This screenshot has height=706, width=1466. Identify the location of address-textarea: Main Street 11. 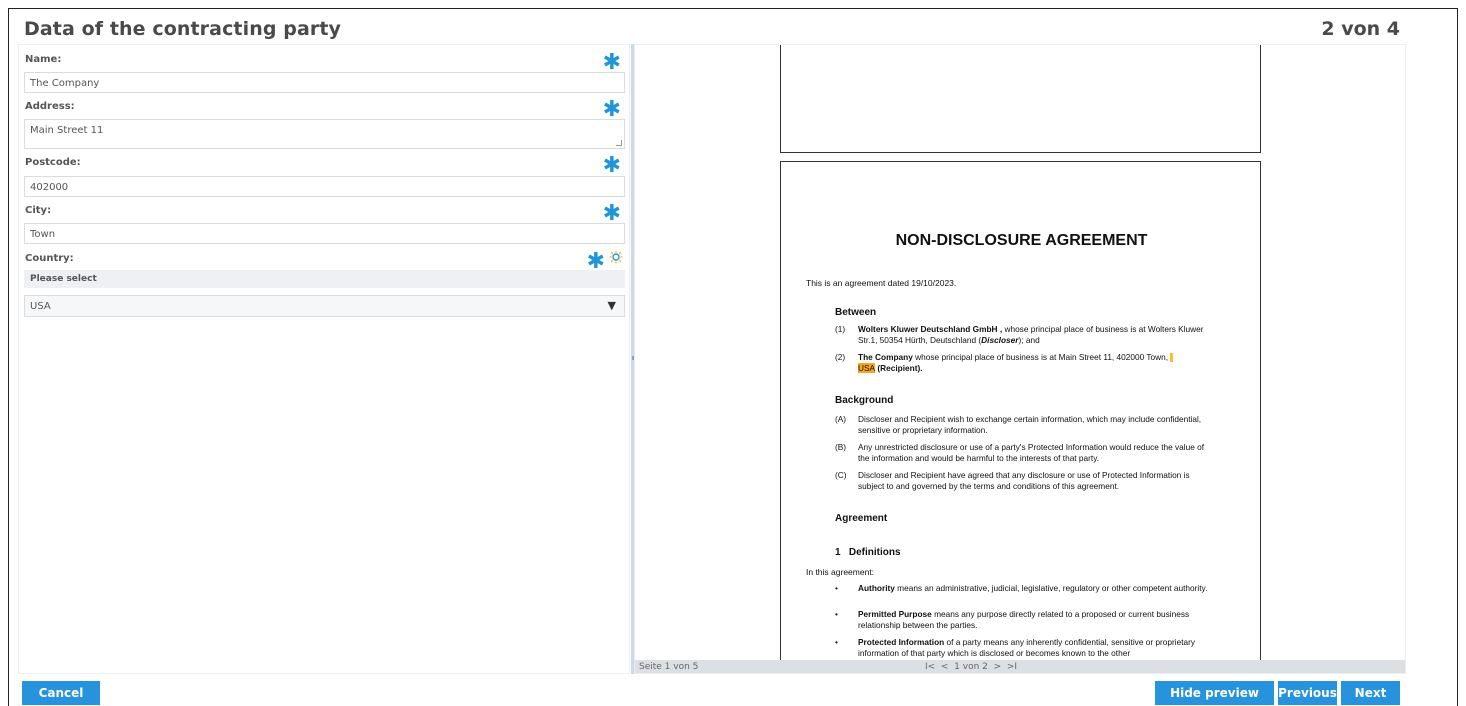
(324, 134).